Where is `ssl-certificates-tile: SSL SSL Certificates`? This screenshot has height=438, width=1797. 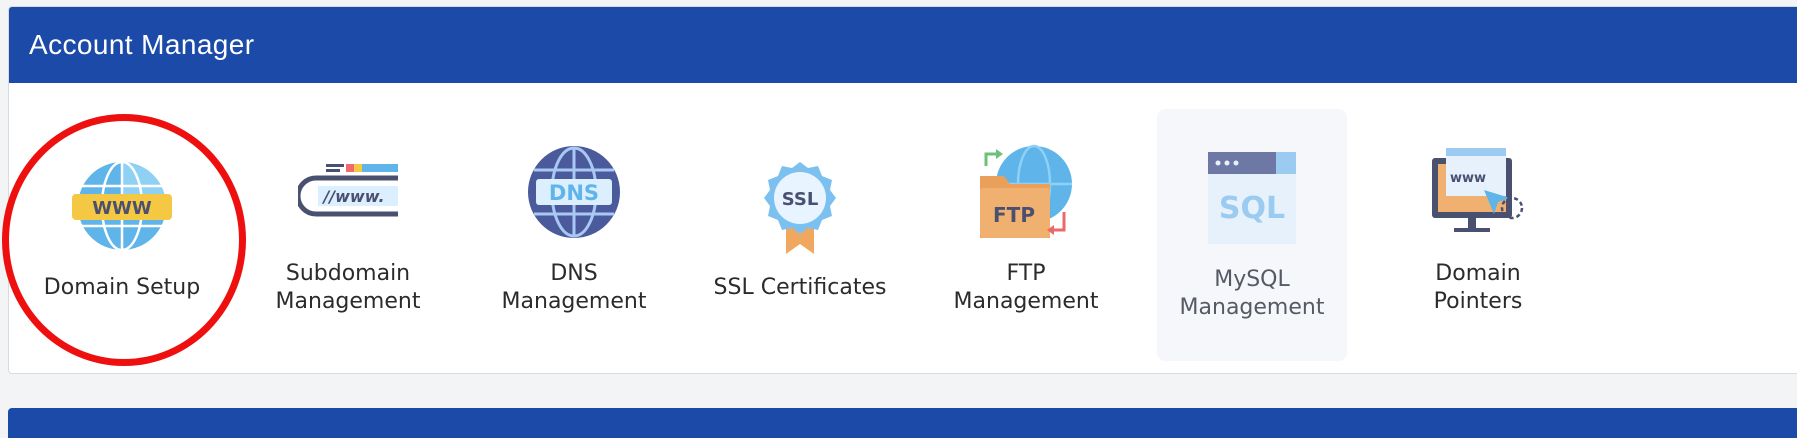
ssl-certificates-tile: SSL SSL Certificates is located at coordinates (800, 228).